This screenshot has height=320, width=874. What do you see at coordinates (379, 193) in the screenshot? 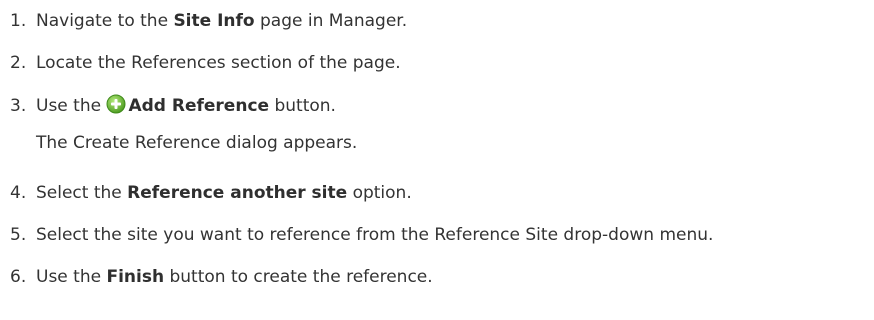
I see `step-text: option.` at bounding box center [379, 193].